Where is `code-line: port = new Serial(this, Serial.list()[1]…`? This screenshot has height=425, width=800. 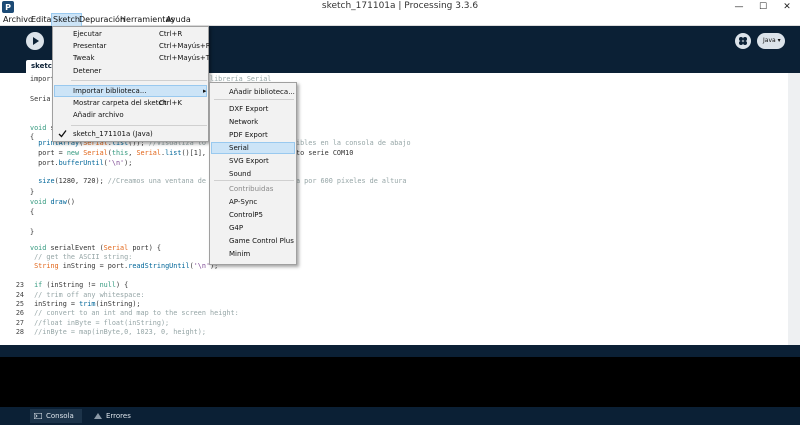
code-line: port = new Serial(this, Serial.list()[1]… is located at coordinates (118, 153).